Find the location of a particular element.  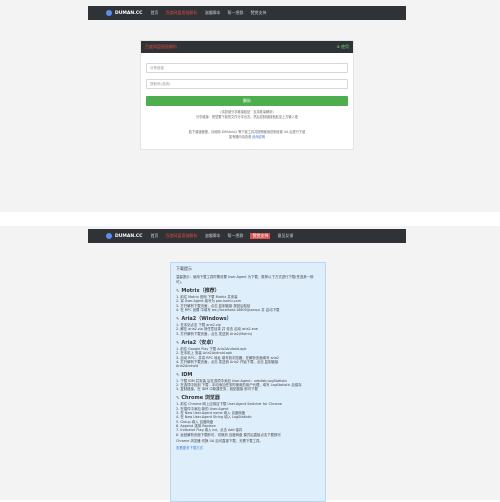

bottom-navbar: DUMAN.CC 首页 百度网盘直链解析 油猴脚本 帮一把群 赞赏支持 意见反馈 is located at coordinates (247, 236).